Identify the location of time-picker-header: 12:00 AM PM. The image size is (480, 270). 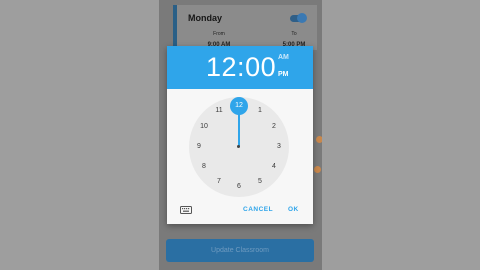
(240, 67).